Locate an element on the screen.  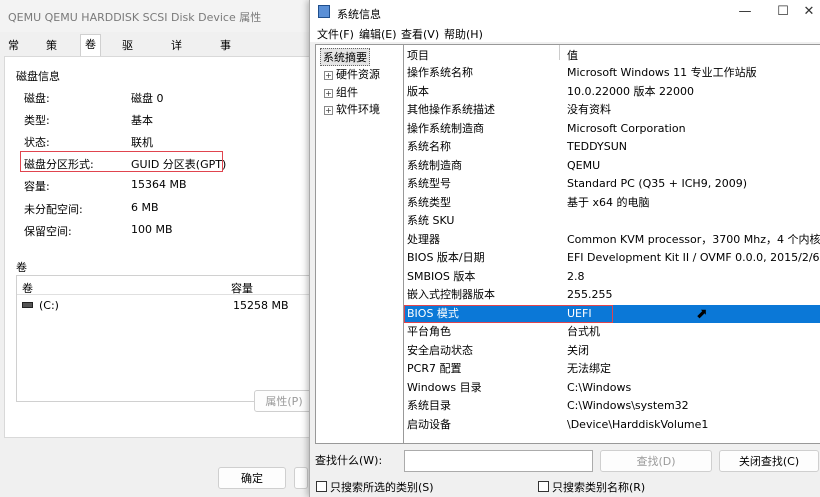
detail-row: 平台角色 台式机 is located at coordinates (612, 332).